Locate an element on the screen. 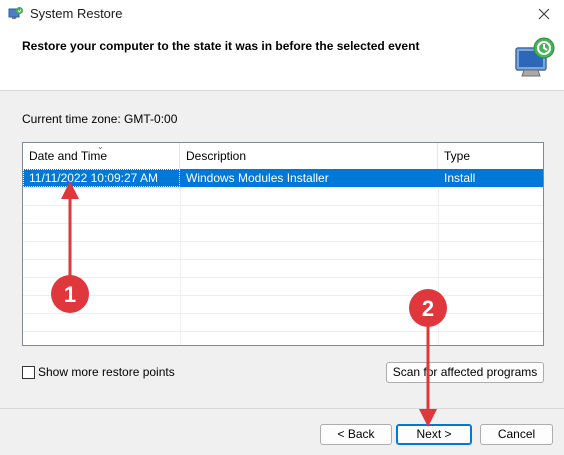 The image size is (564, 455). cell-date: 11/11/2022 10:09:27 AM is located at coordinates (101, 178).